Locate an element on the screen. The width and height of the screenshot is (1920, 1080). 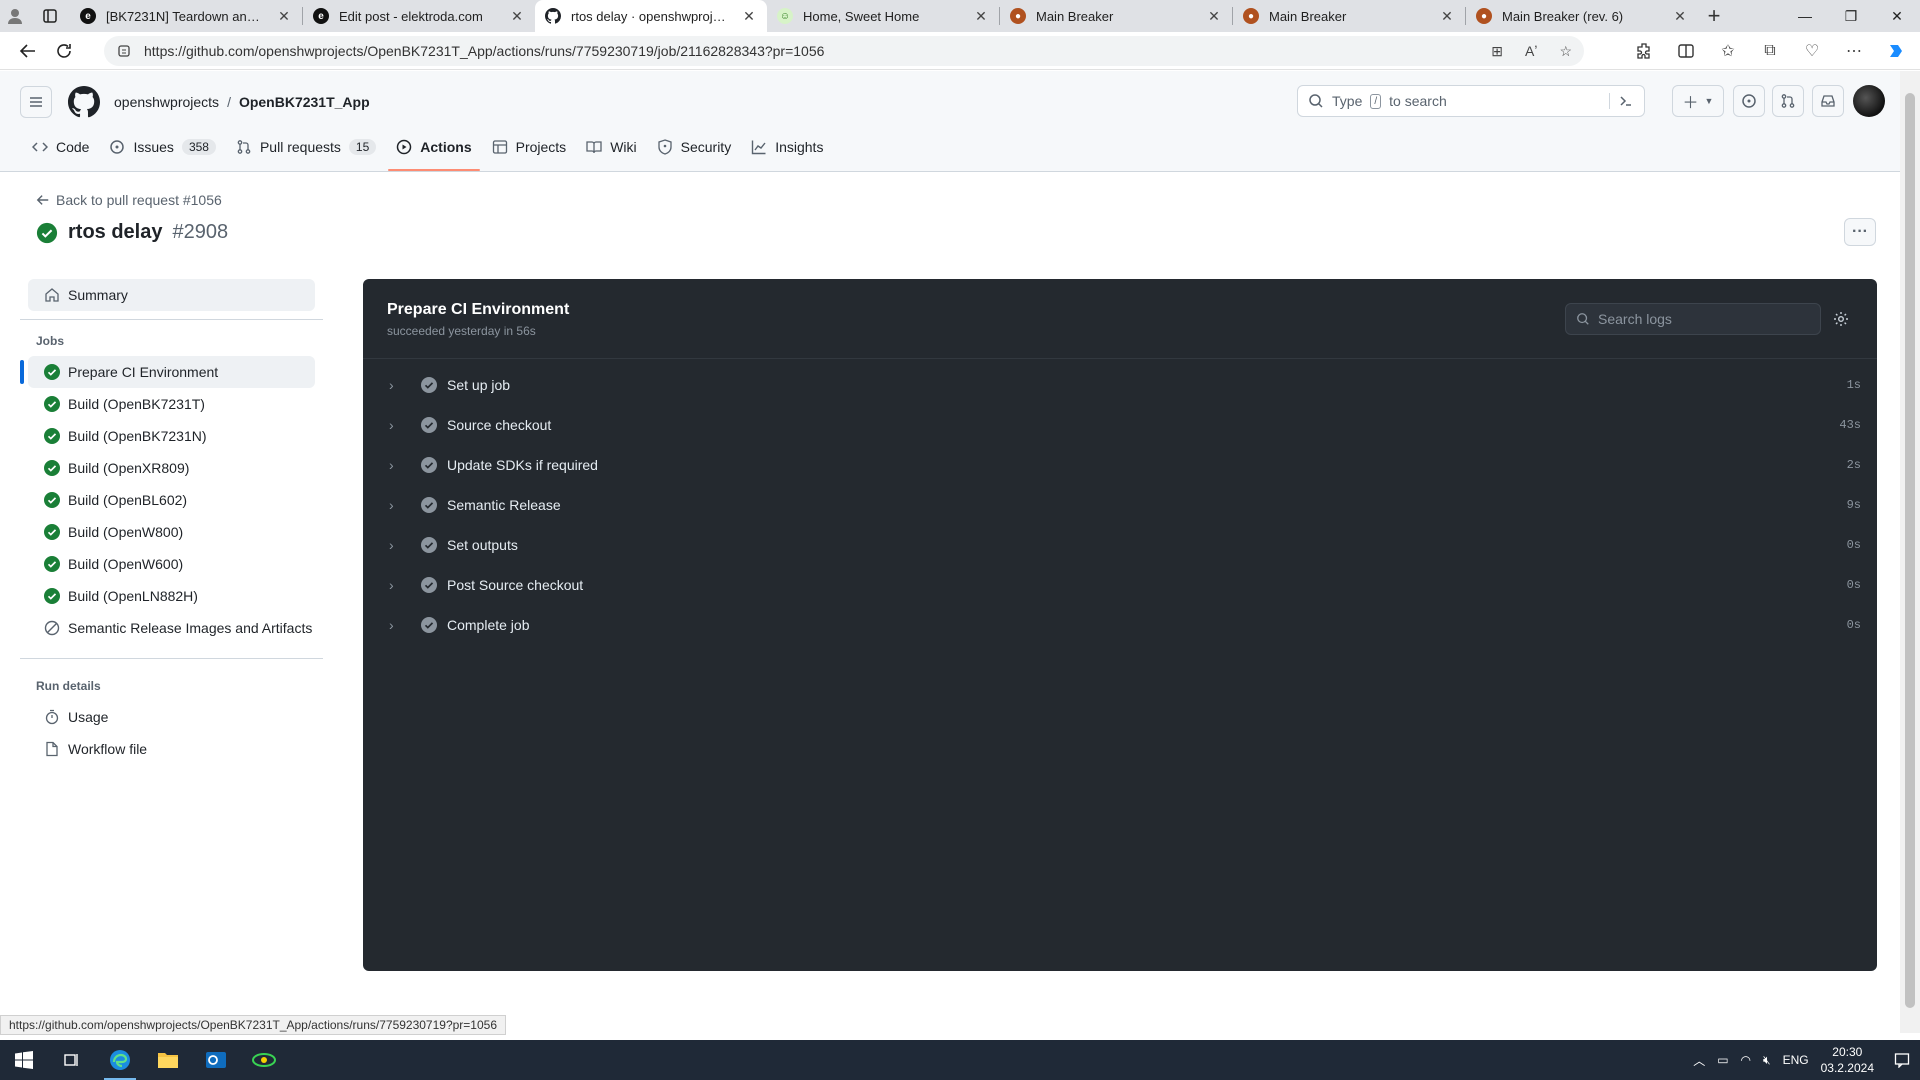
profile-icon is located at coordinates (15, 16).